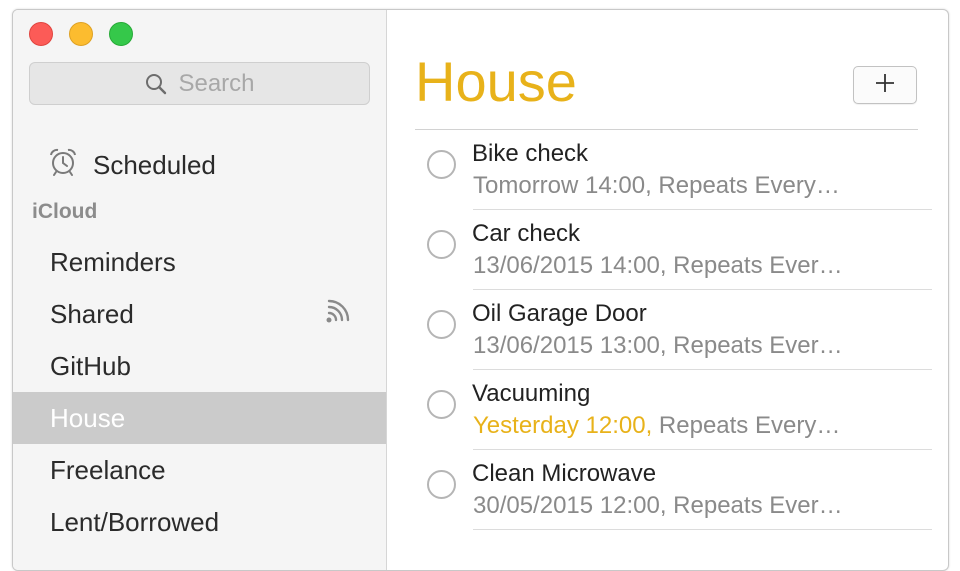 Image resolution: width=960 pixels, height=571 pixels. Describe the element at coordinates (92, 313) in the screenshot. I see `list-label: Shared` at that location.